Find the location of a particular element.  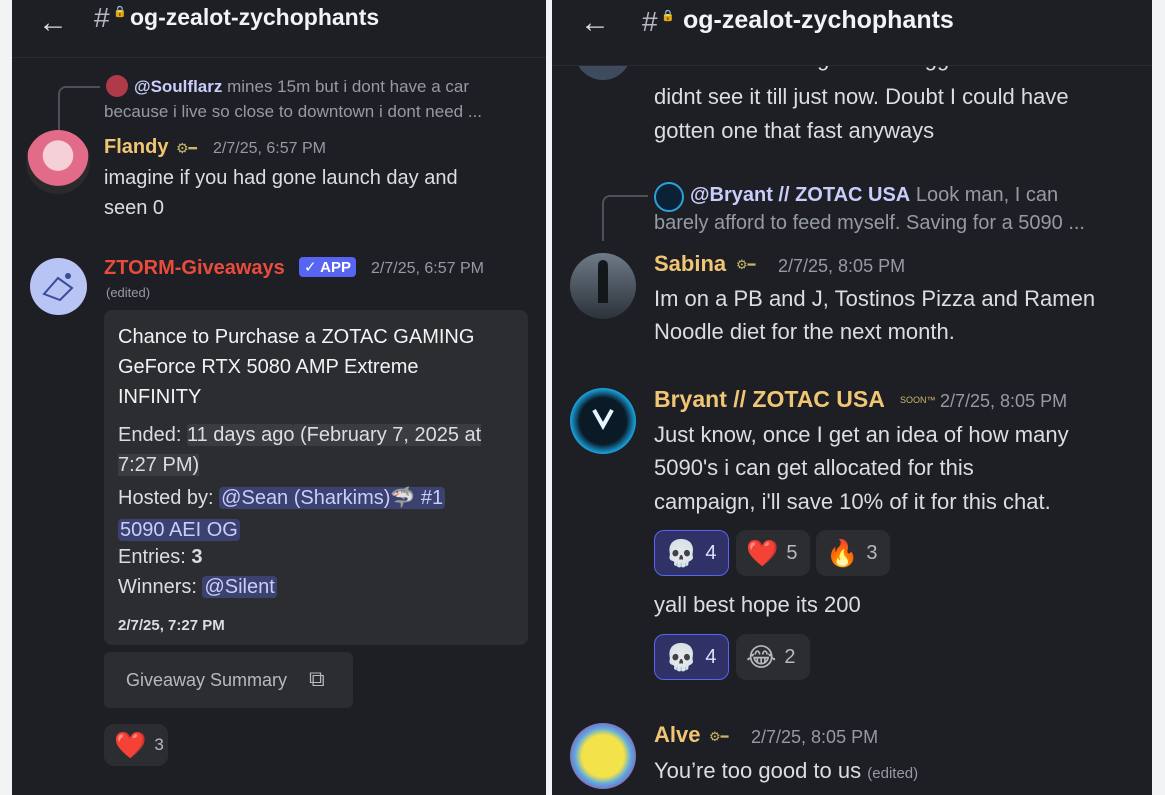

message-text: You’re too good to us (edited) is located at coordinates (786, 770).